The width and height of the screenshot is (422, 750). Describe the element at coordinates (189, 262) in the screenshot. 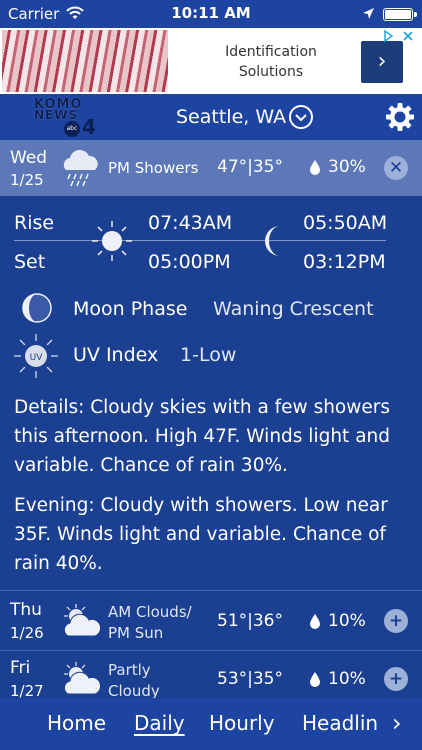

I see `sunset-time: 05:00PM` at that location.